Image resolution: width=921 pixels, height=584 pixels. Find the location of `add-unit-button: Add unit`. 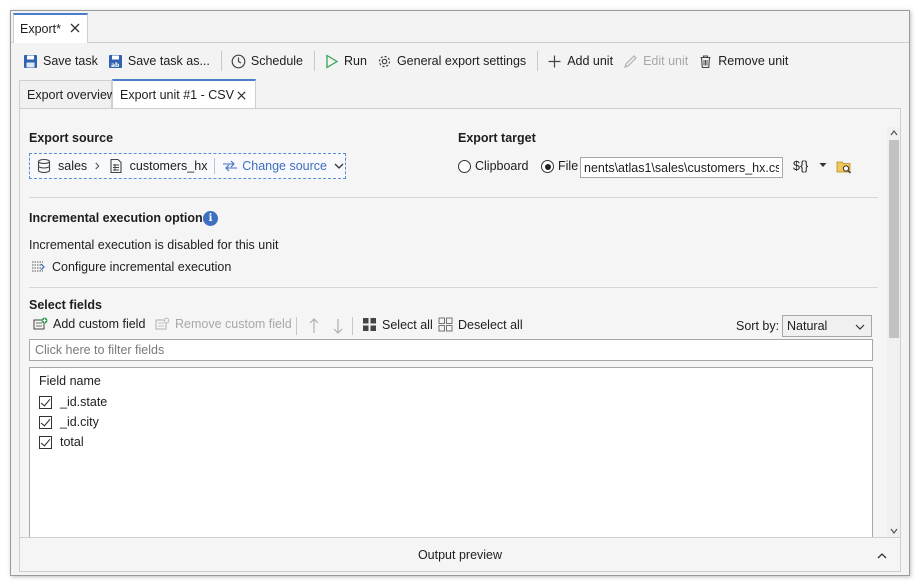

add-unit-button: Add unit is located at coordinates (580, 61).